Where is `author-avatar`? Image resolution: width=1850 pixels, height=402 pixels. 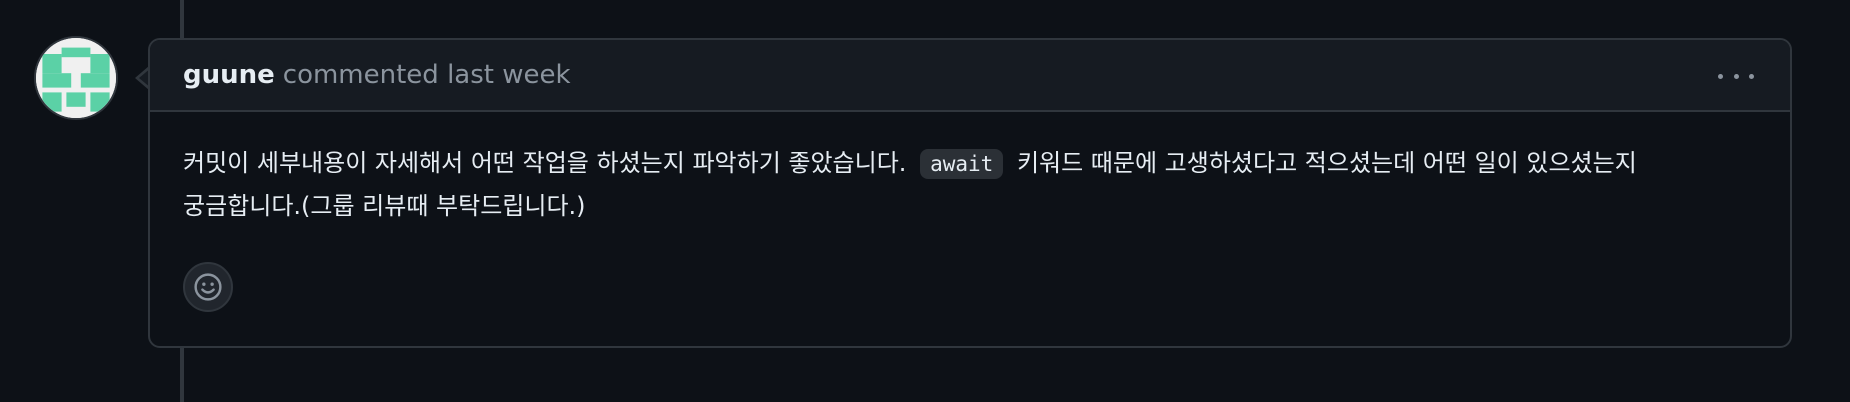
author-avatar is located at coordinates (76, 78).